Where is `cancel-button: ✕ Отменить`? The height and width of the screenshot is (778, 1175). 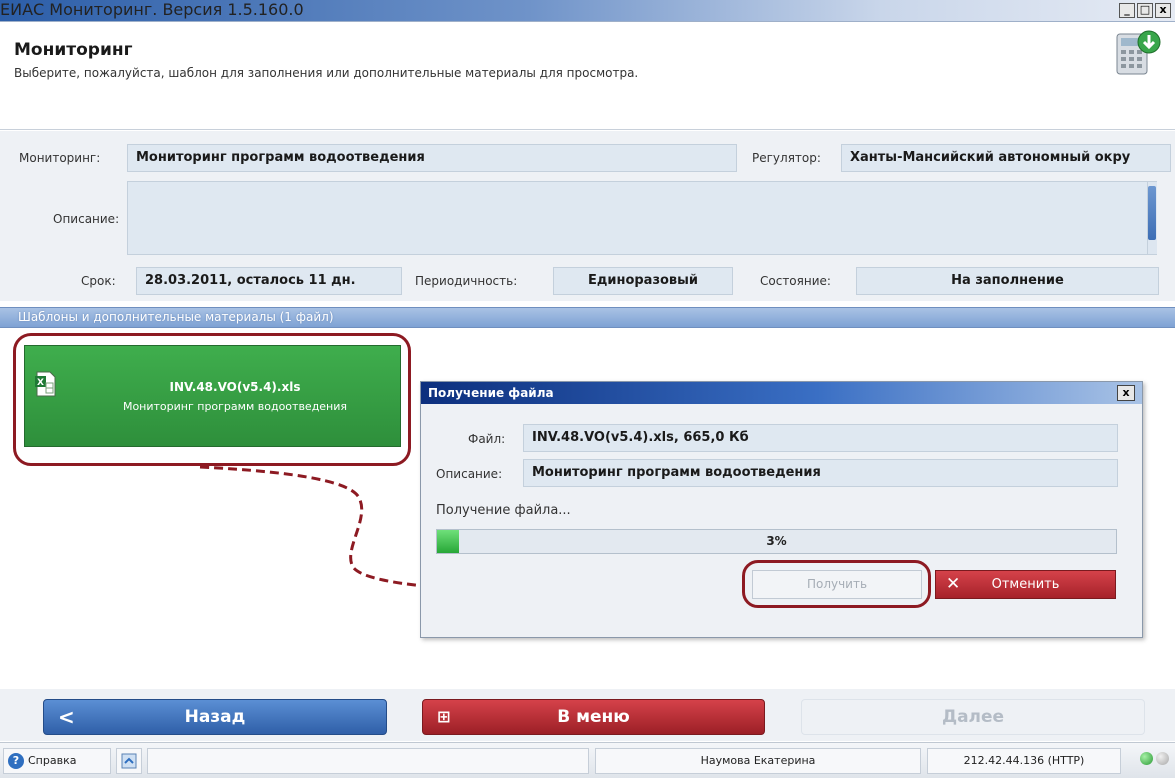
cancel-button: ✕ Отменить is located at coordinates (1025, 584).